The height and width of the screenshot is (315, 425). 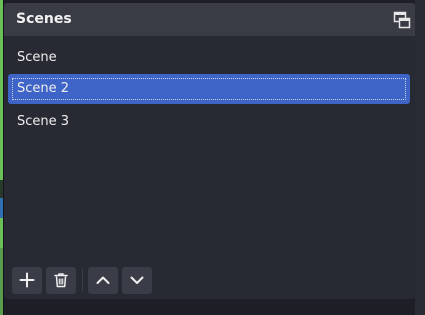 I want to click on chevron-down-icon, so click(x=137, y=280).